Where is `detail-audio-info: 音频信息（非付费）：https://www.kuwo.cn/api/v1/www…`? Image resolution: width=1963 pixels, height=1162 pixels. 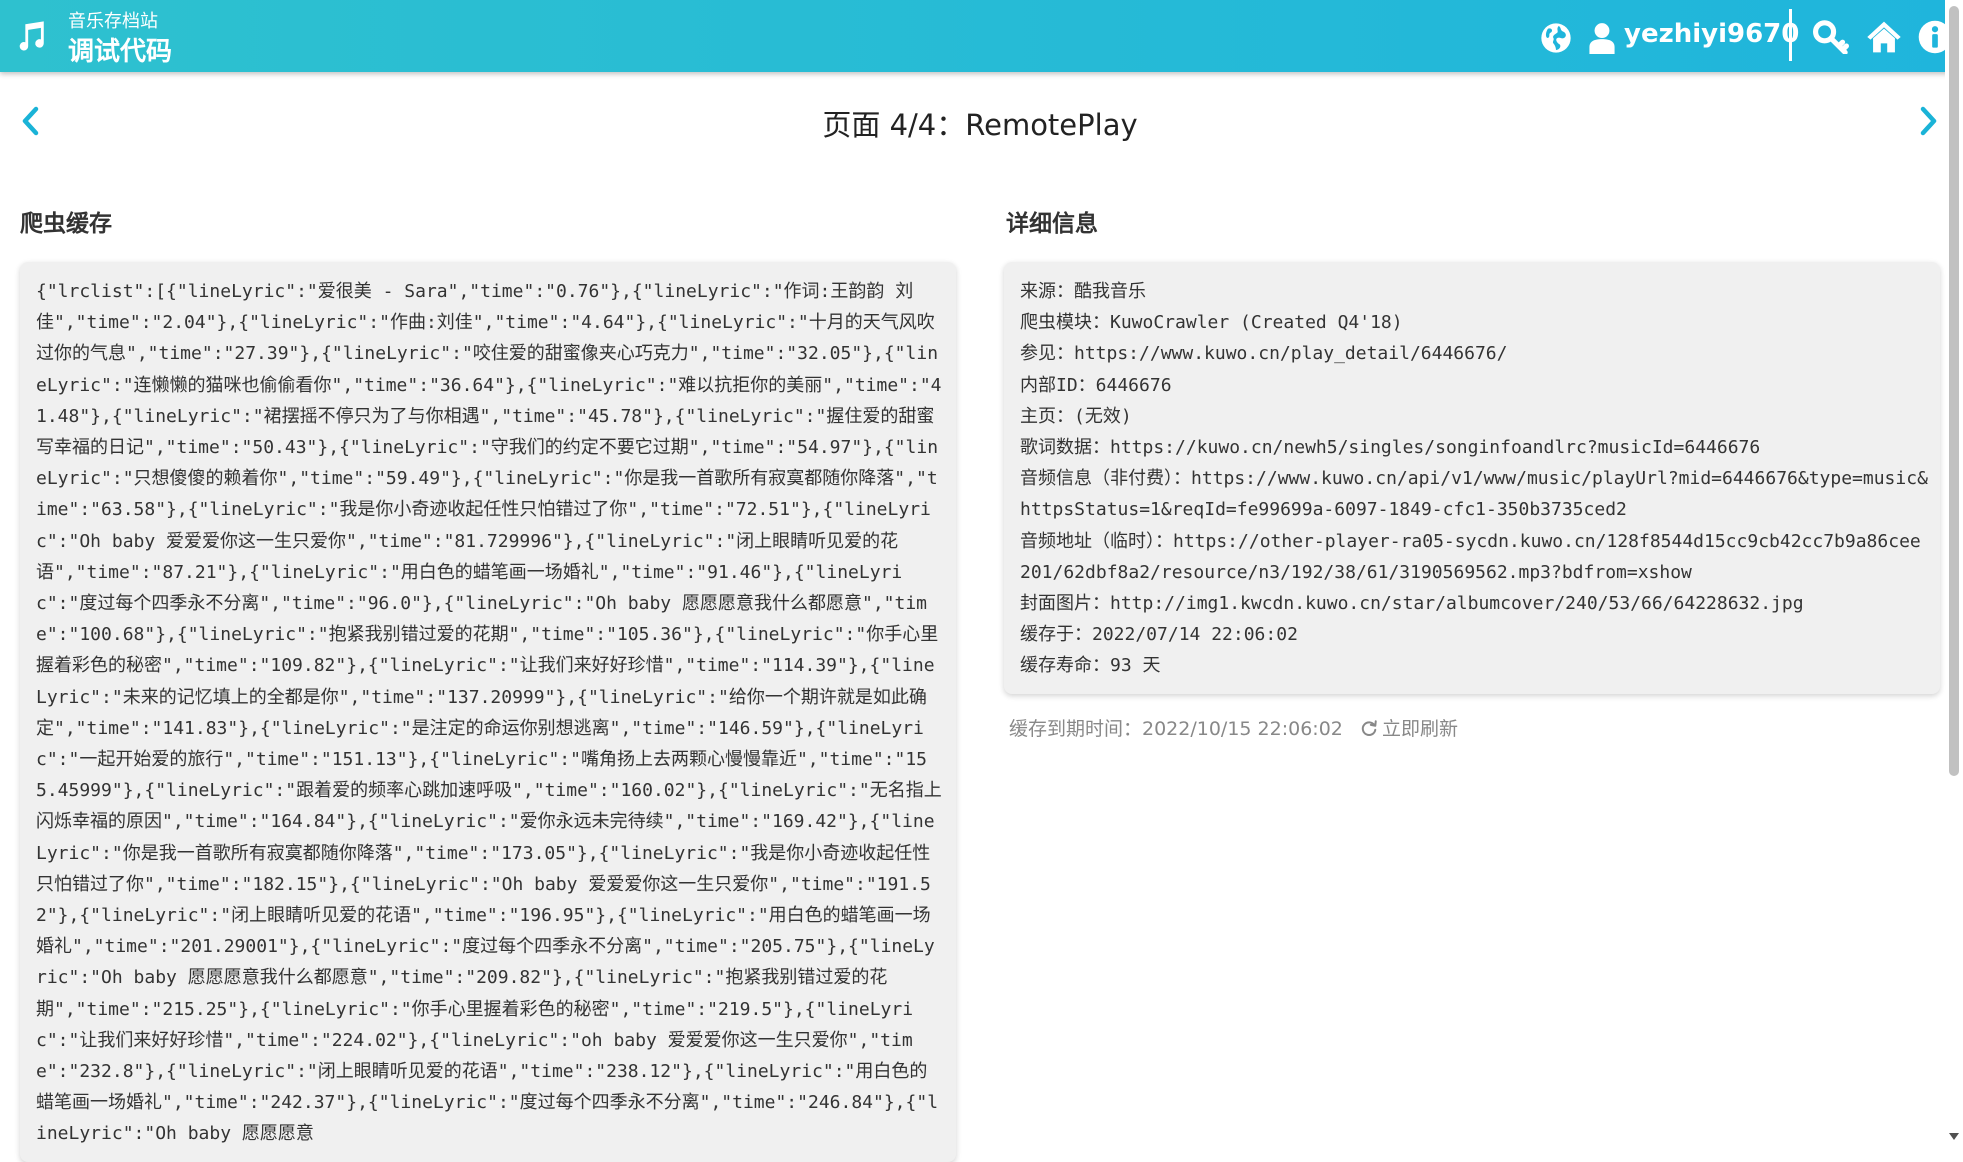
detail-audio-info: 音频信息（非付费）：https://www.kuwo.cn/api/v1/www… is located at coordinates (1475, 494).